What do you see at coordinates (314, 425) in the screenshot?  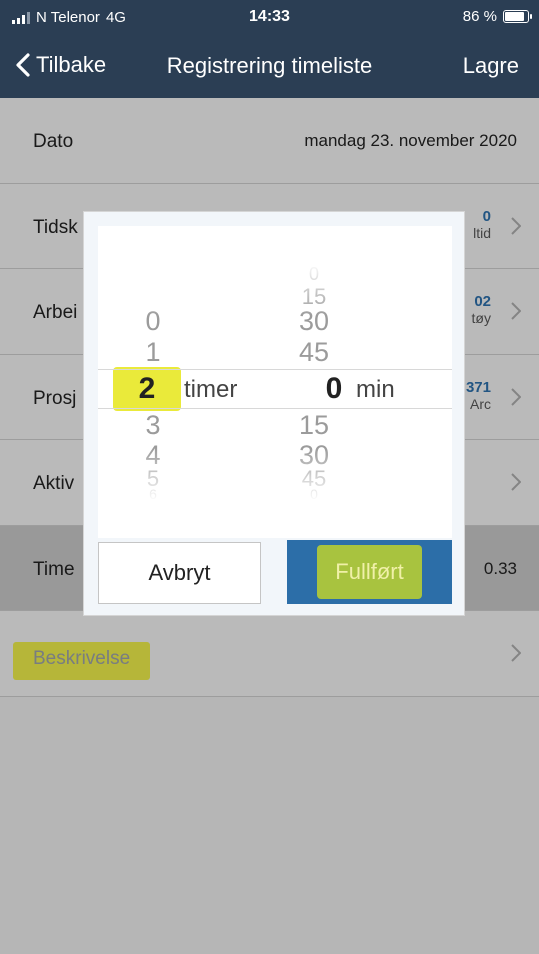 I see `minute-option: 15` at bounding box center [314, 425].